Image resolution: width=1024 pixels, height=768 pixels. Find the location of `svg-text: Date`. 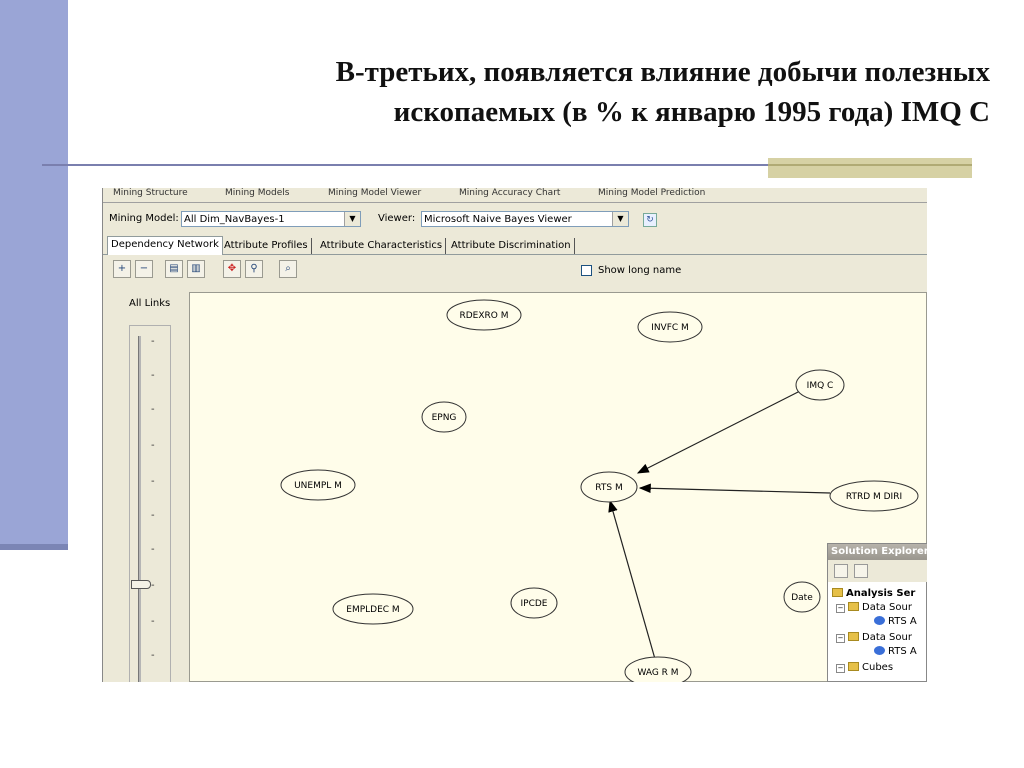

svg-text: Date is located at coordinates (802, 598).